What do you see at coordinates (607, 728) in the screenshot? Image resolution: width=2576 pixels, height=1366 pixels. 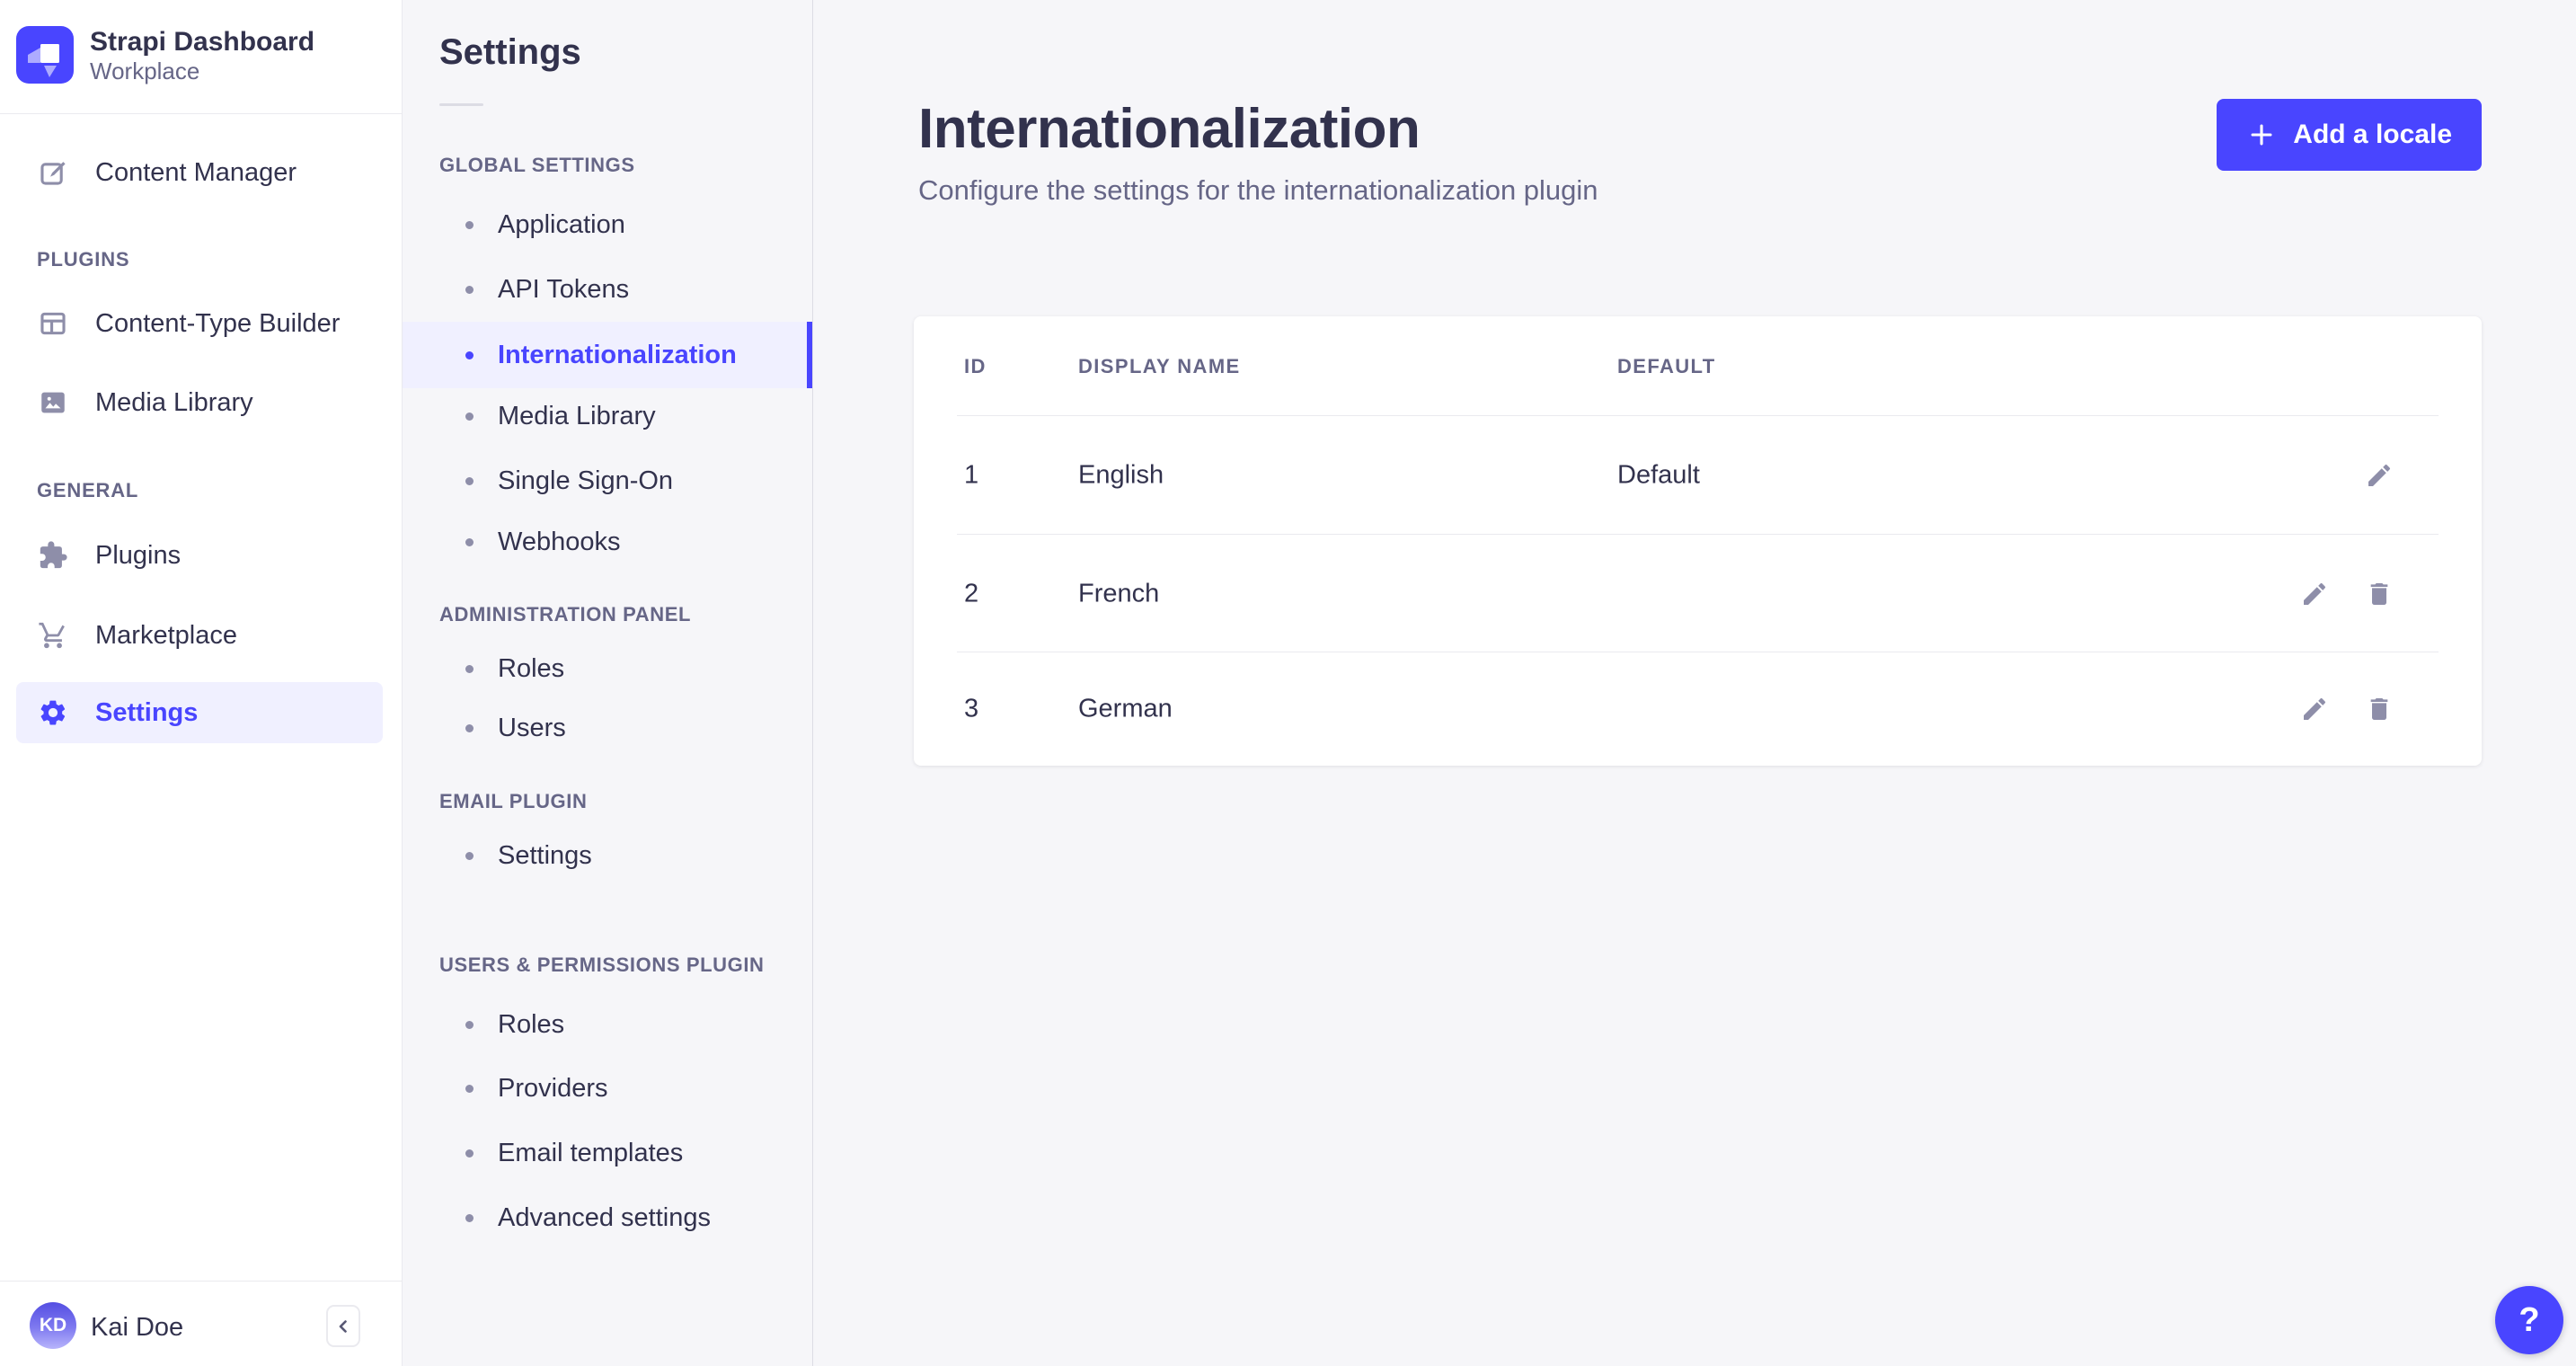 I see `subnav-item-admin-users: Users` at bounding box center [607, 728].